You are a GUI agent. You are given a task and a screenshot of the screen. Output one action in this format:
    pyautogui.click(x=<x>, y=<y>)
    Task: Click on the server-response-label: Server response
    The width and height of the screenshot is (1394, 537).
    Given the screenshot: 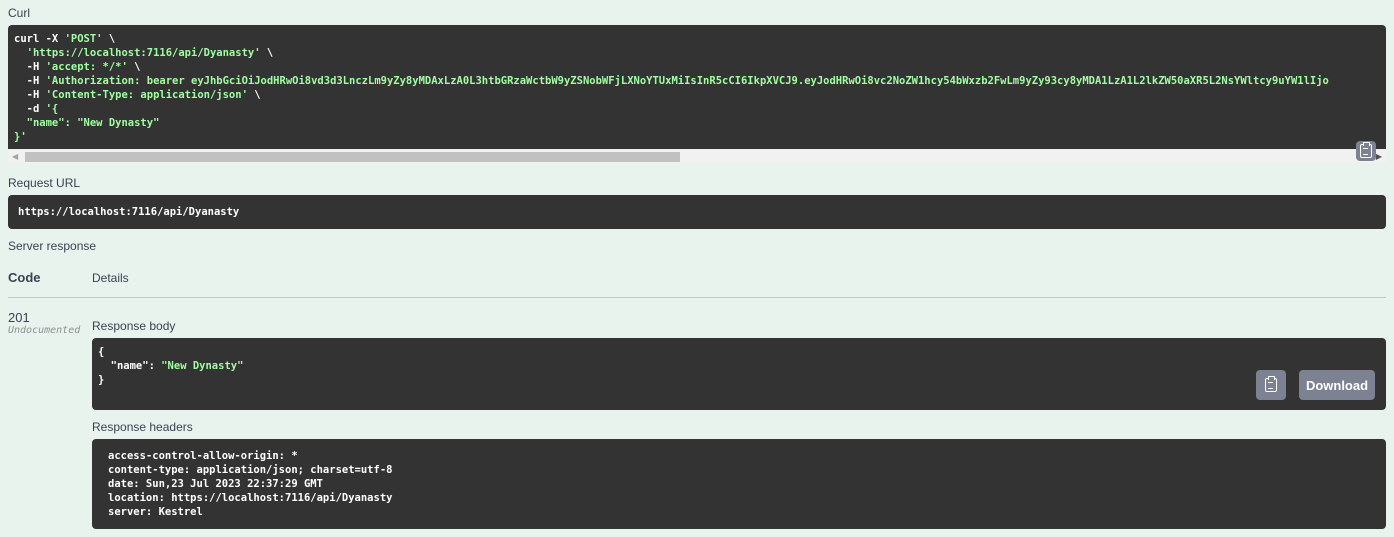 What is the action you would take?
    pyautogui.click(x=52, y=246)
    